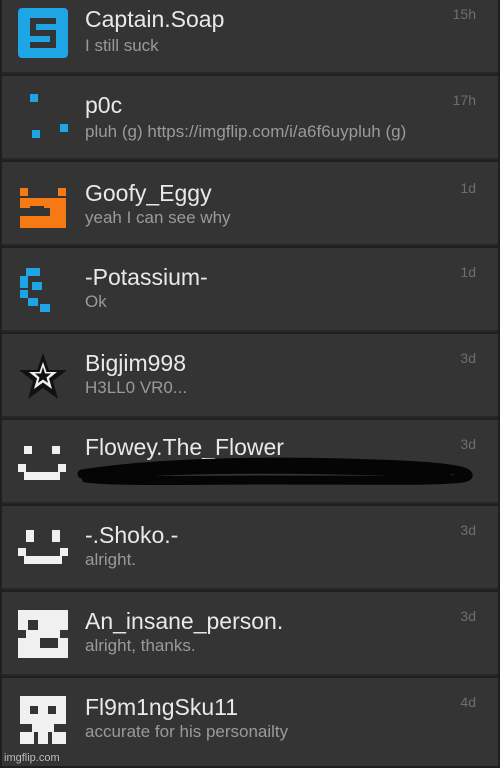  Describe the element at coordinates (161, 707) in the screenshot. I see `conversation-username: Fl9m1ngSku11` at that location.